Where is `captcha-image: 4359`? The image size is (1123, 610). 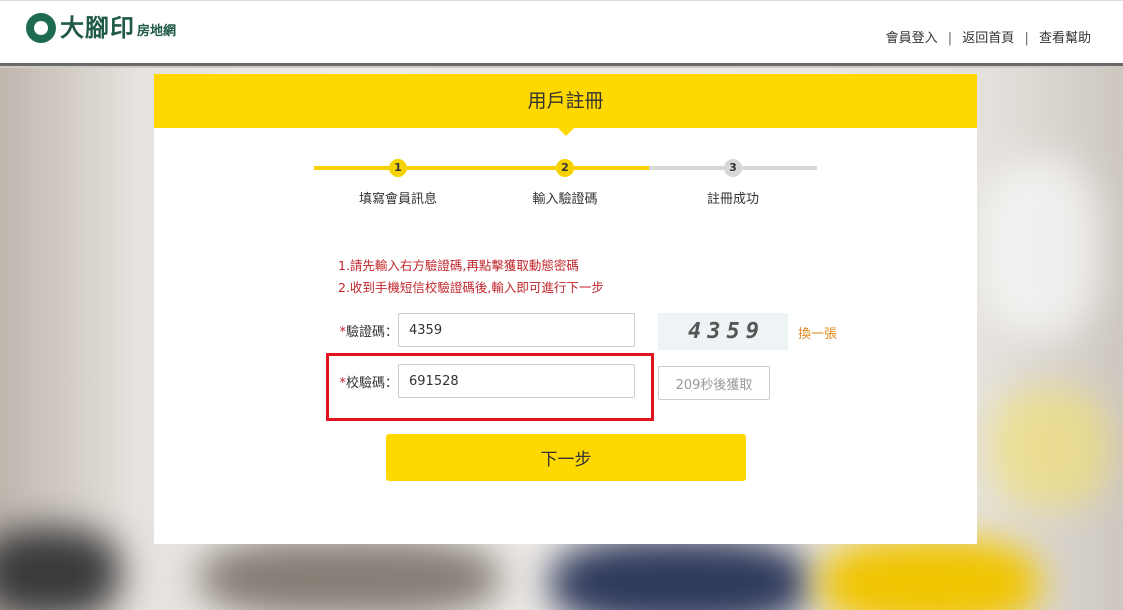
captcha-image: 4359 is located at coordinates (723, 331).